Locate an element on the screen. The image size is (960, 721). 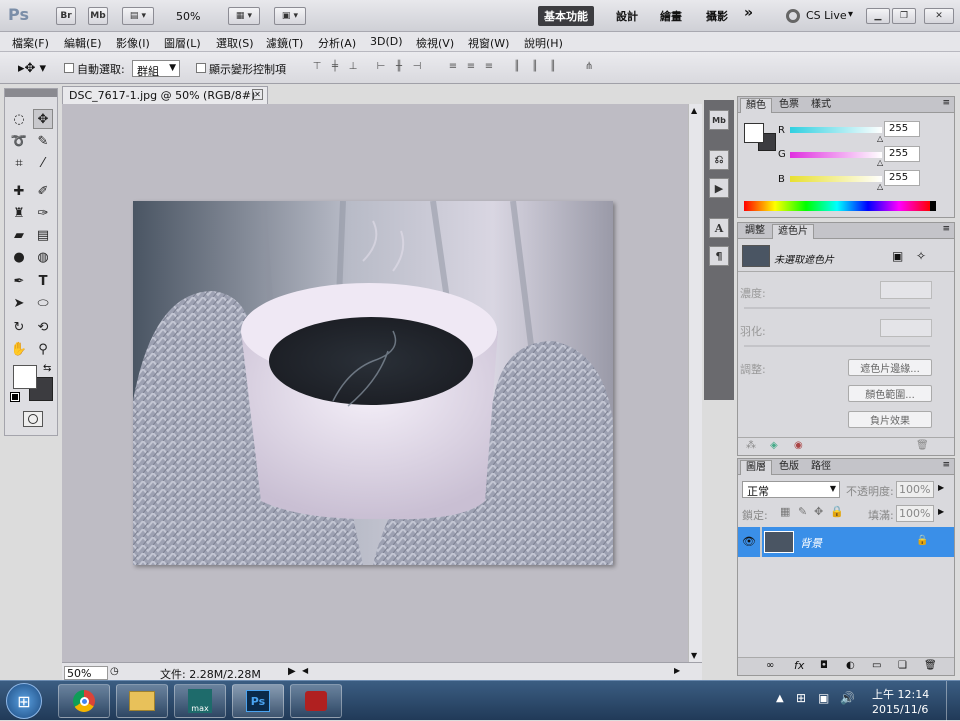
windows-flag-icon: ⊞ is located at coordinates (801, 698).